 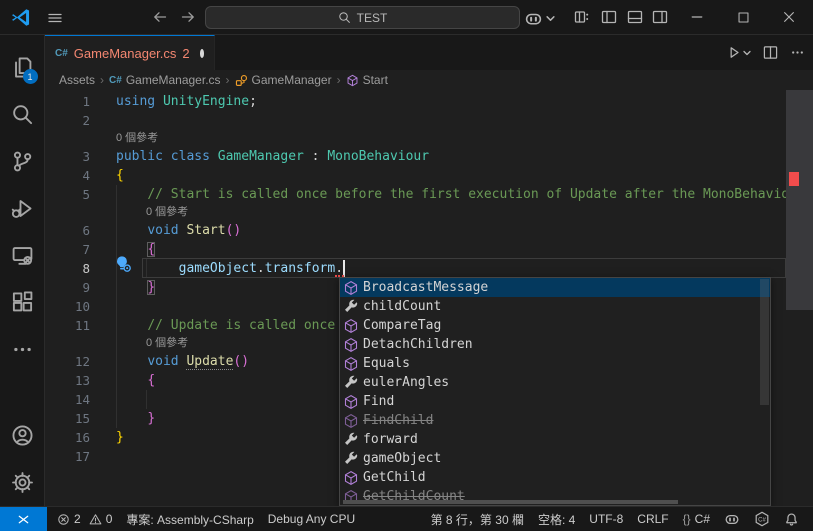 What do you see at coordinates (67, 437) in the screenshot?
I see `line-number: 16` at bounding box center [67, 437].